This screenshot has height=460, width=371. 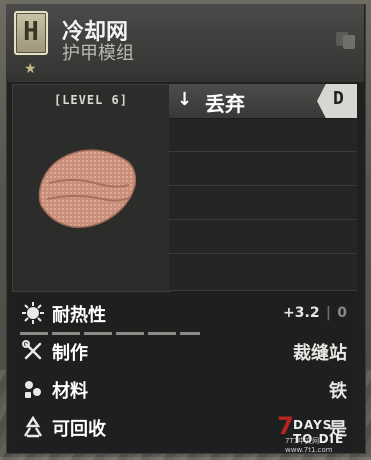 I want to click on item-subtitle: 护甲模组, so click(x=98, y=53).